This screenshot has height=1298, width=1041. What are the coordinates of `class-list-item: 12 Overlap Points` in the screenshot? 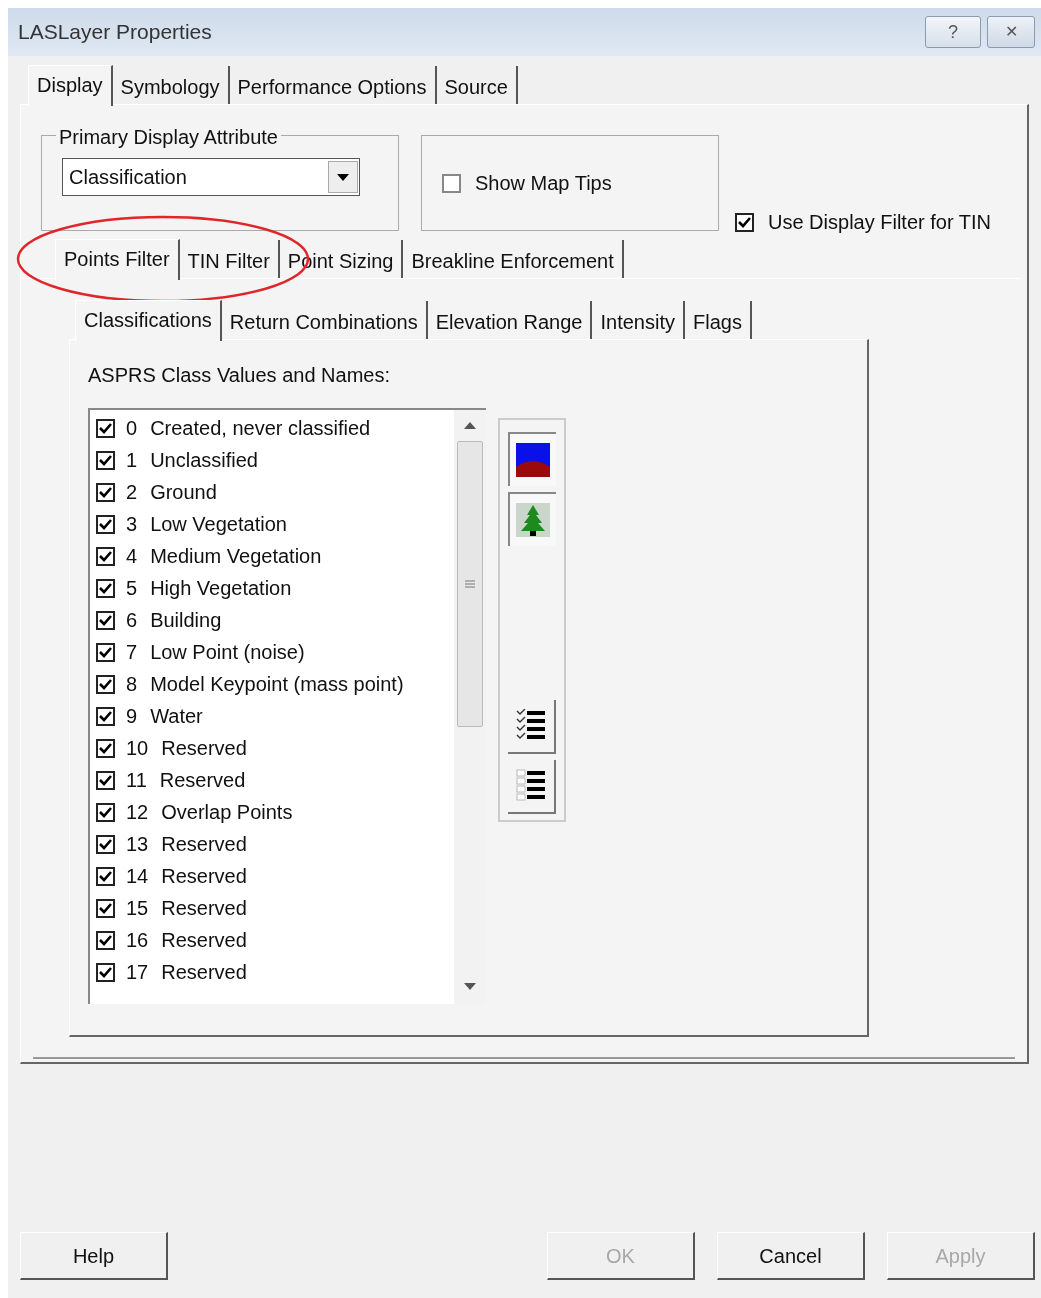 It's located at (275, 812).